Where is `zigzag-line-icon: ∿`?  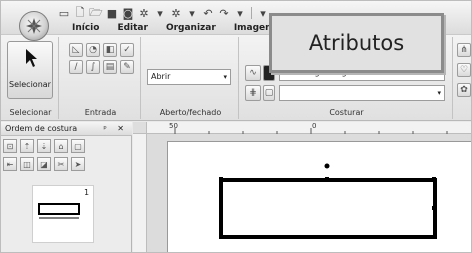 zigzag-line-icon: ∿ is located at coordinates (253, 73).